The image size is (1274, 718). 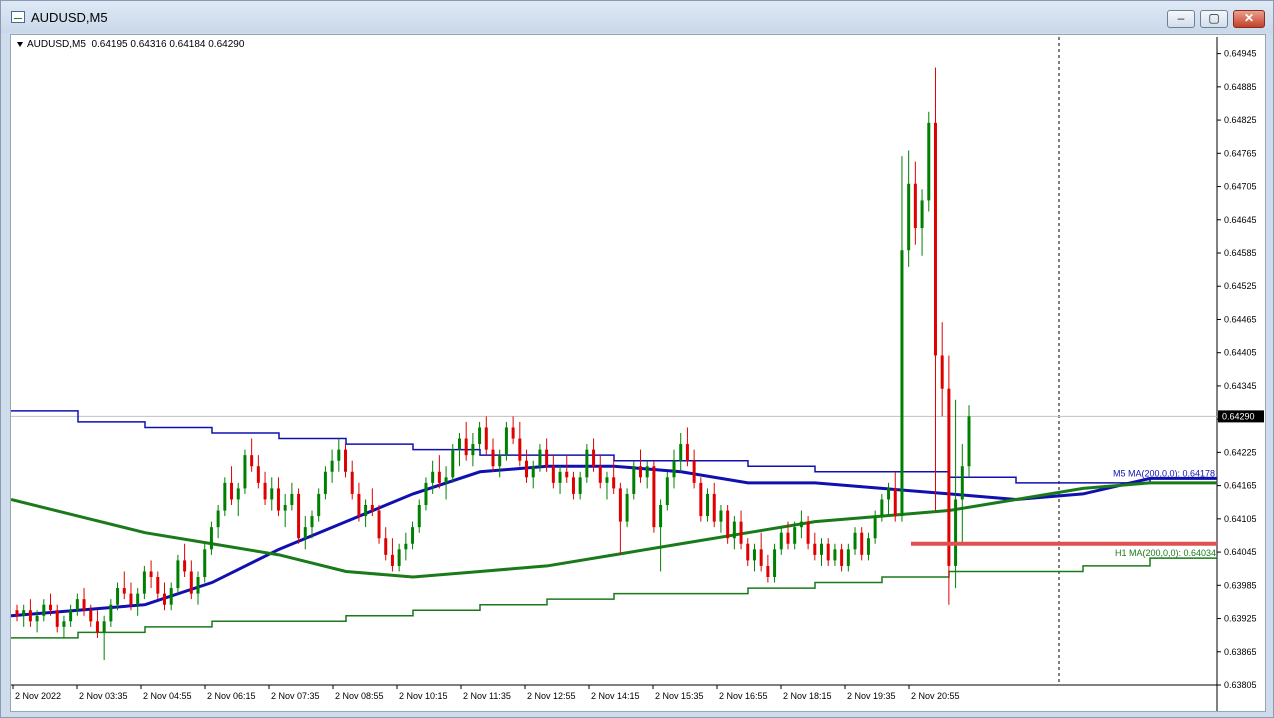 What do you see at coordinates (1165, 553) in the screenshot?
I see `ma-annotation-h1: H1 MA(200,0,0): 0.64034` at bounding box center [1165, 553].